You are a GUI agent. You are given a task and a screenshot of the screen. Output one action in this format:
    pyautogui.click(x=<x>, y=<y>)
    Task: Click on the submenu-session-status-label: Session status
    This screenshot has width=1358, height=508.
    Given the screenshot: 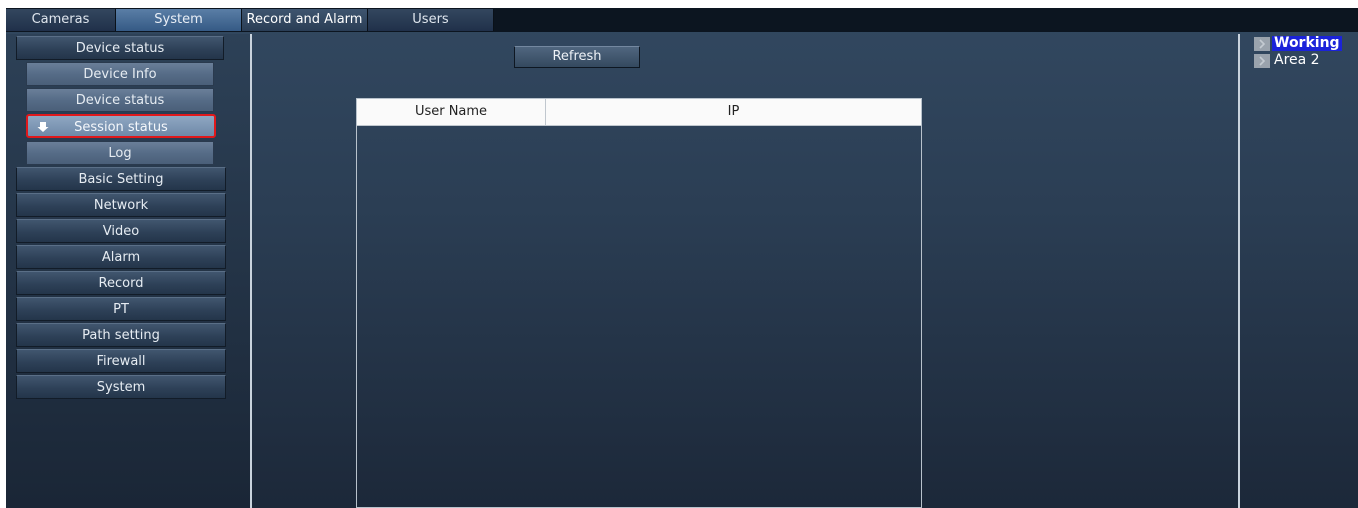 What is the action you would take?
    pyautogui.click(x=121, y=127)
    